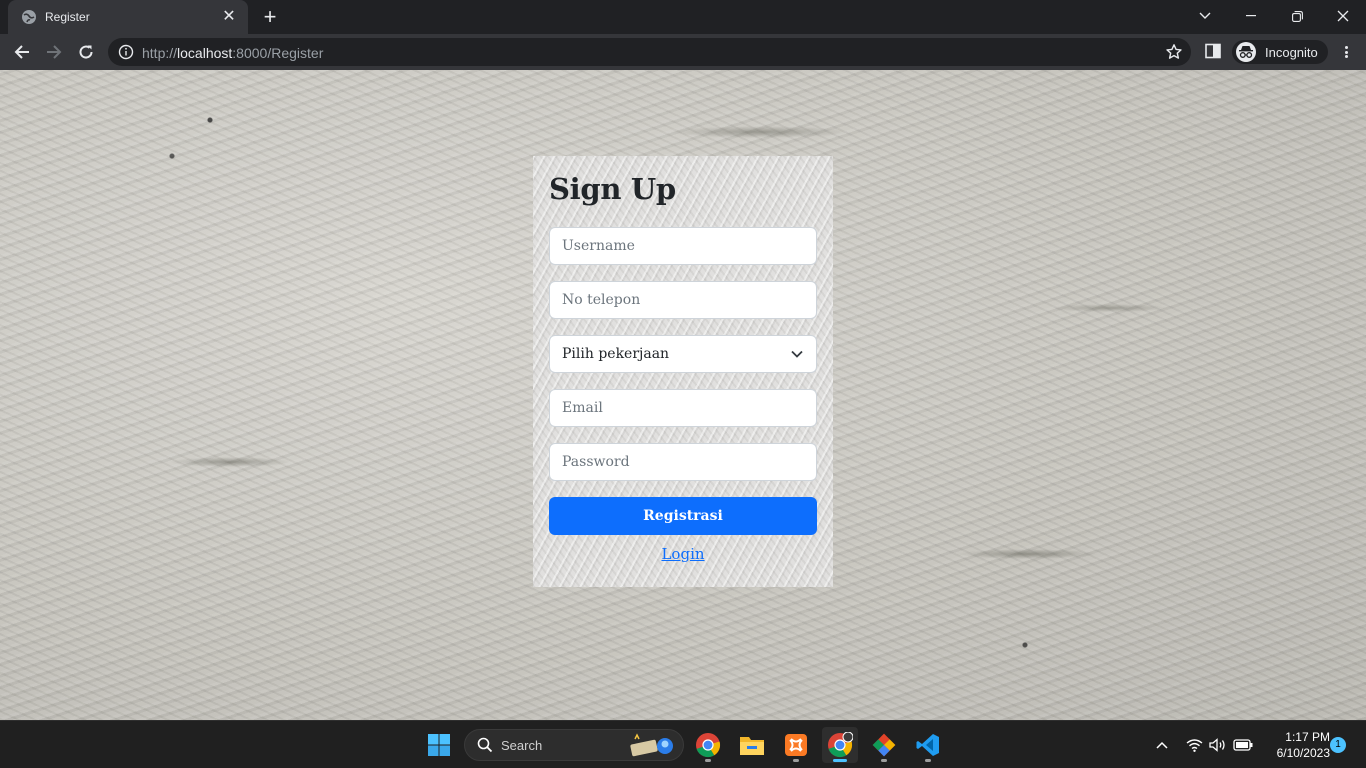 Image resolution: width=1366 pixels, height=768 pixels. Describe the element at coordinates (1174, 52) in the screenshot. I see `bookmark-star-icon` at that location.